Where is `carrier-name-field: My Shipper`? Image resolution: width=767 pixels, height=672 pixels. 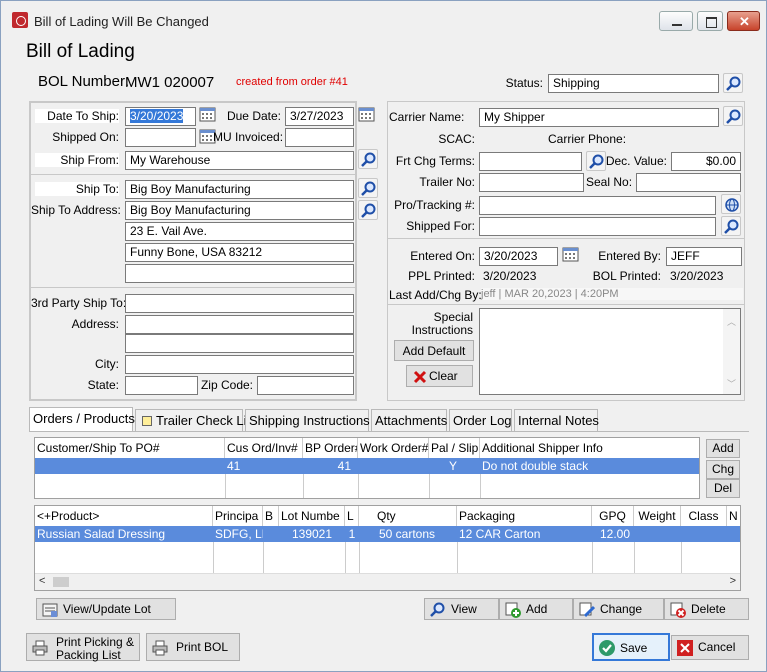 carrier-name-field: My Shipper is located at coordinates (599, 117).